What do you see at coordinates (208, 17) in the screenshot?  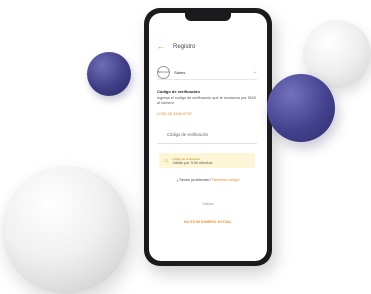 I see `phone-notch` at bounding box center [208, 17].